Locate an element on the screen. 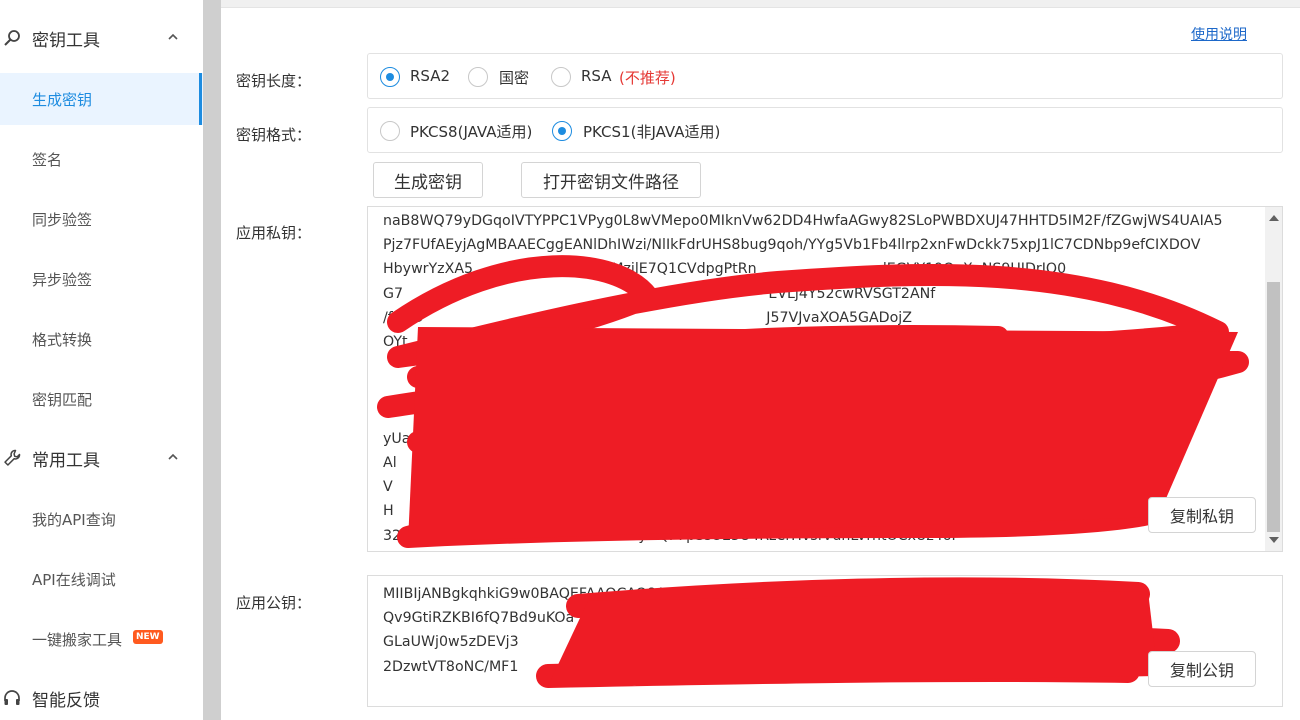 Image resolution: width=1300 pixels, height=720 pixels. sidebar-item-label: 异步验签 is located at coordinates (62, 279).